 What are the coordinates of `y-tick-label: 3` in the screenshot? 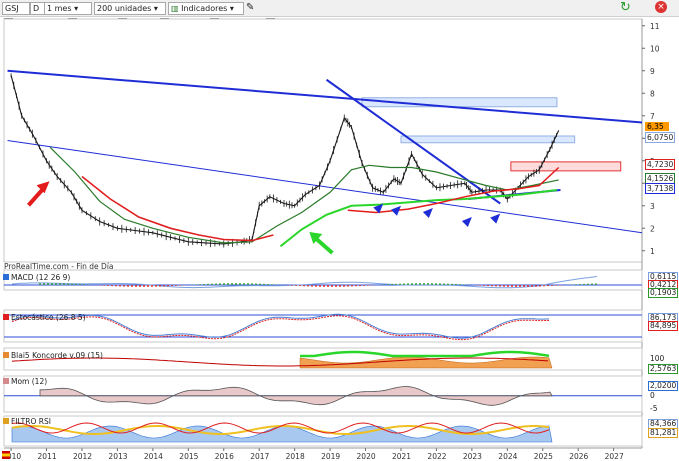 It's located at (652, 206).